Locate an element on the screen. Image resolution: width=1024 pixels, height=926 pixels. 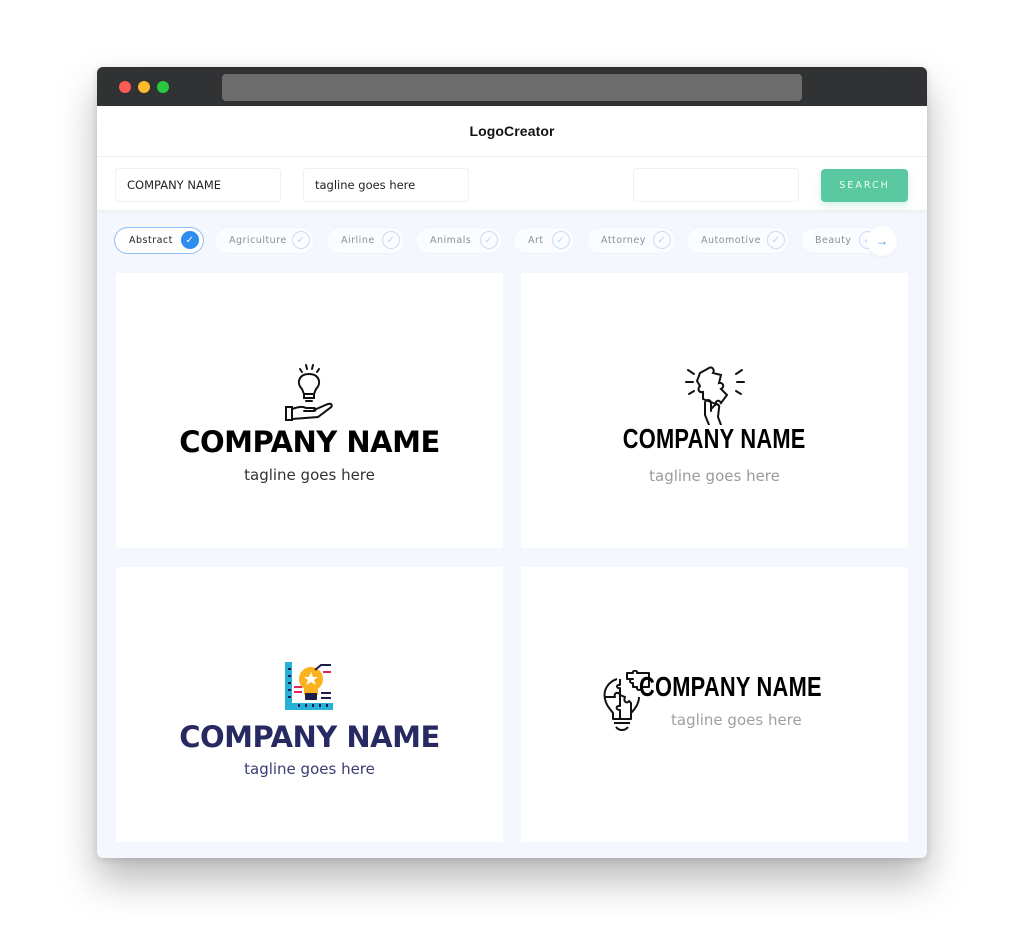
category-chip-agriculture: Agriculture ✓ is located at coordinates (264, 240).